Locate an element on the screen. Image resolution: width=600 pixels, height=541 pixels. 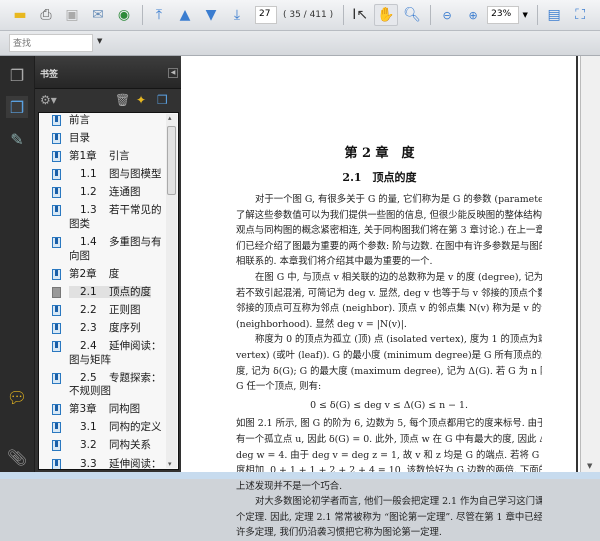
text-select-icon: I↖ is located at coordinates (360, 15).